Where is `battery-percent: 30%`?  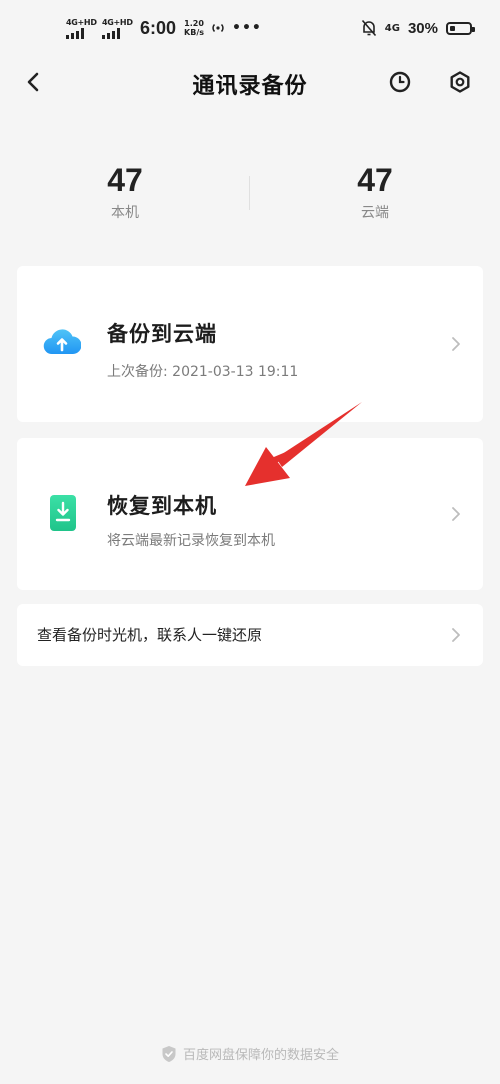 battery-percent: 30% is located at coordinates (422, 28).